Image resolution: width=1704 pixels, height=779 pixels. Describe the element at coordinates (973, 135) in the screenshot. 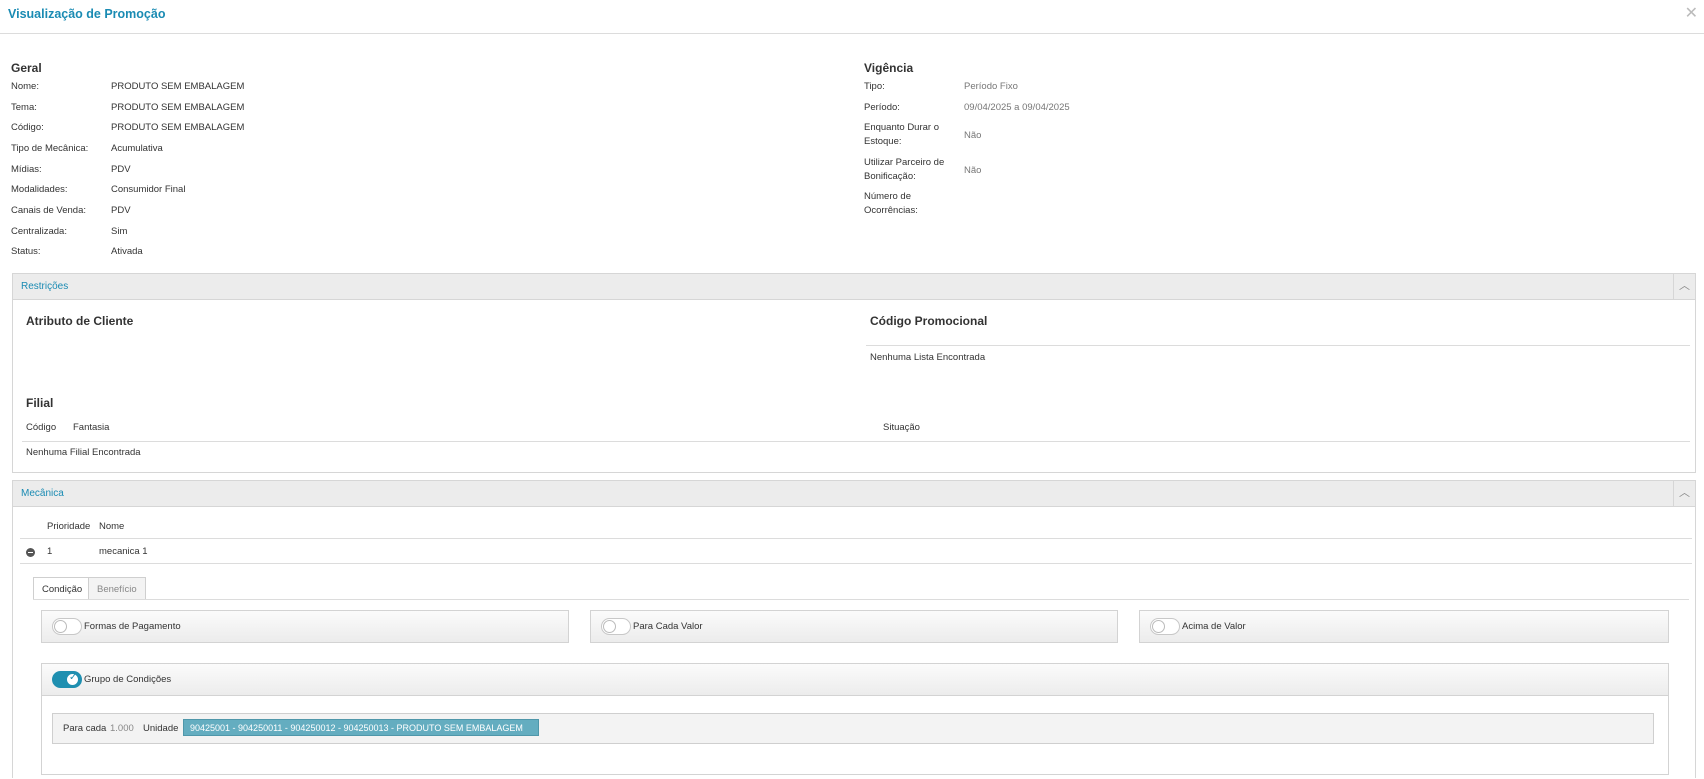

I see `estoque-value: Não` at that location.